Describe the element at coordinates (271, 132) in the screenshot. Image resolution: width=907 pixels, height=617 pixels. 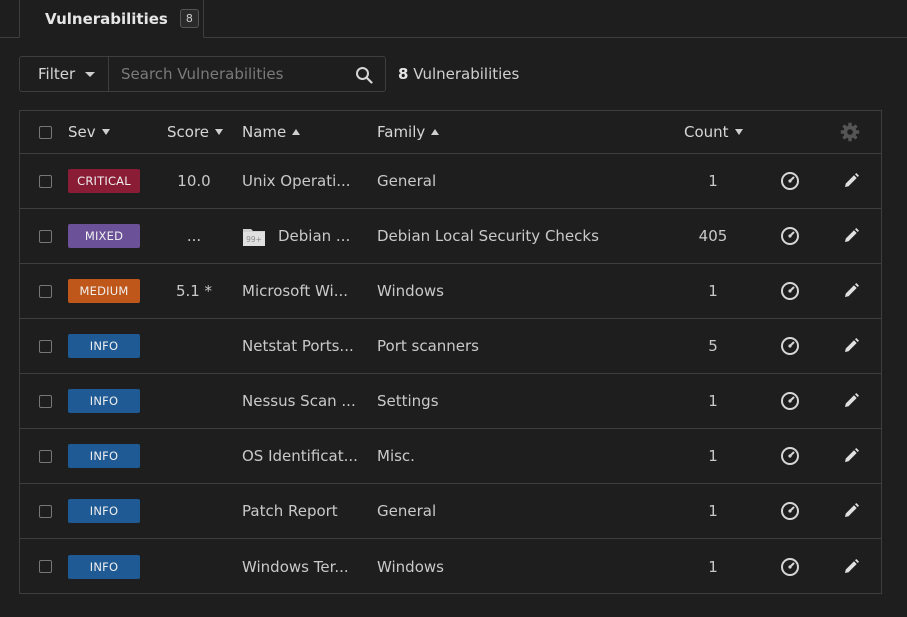
I see `column-header-name: Name` at that location.